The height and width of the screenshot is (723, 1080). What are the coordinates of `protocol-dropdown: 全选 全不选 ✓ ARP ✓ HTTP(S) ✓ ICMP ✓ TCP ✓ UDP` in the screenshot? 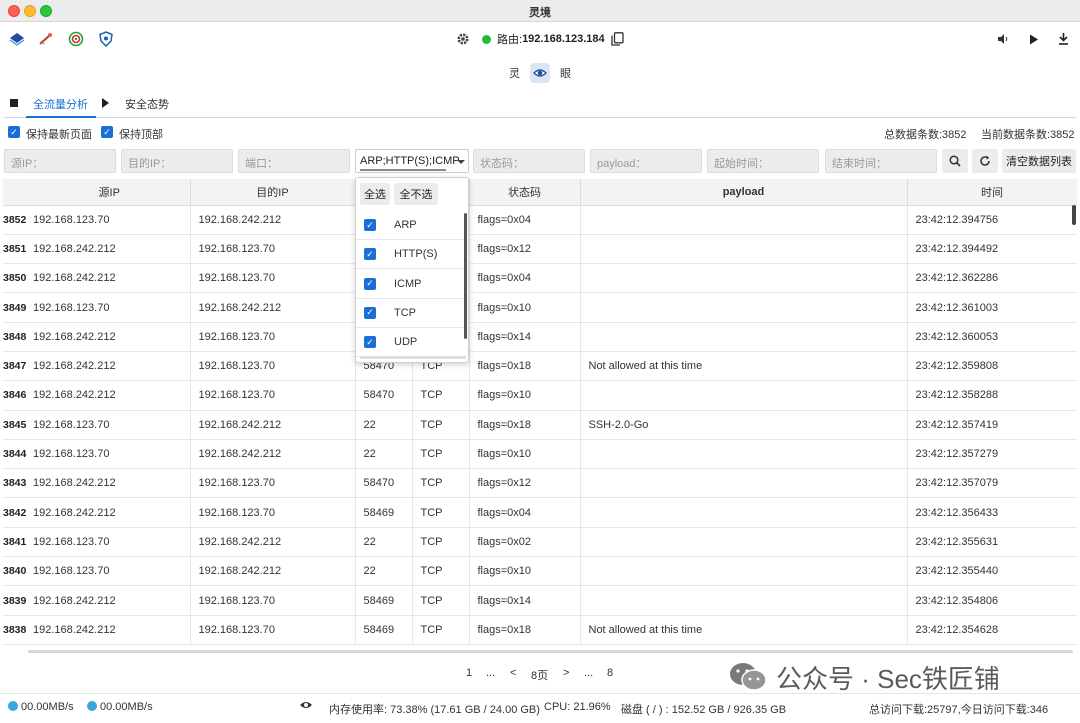 It's located at (412, 270).